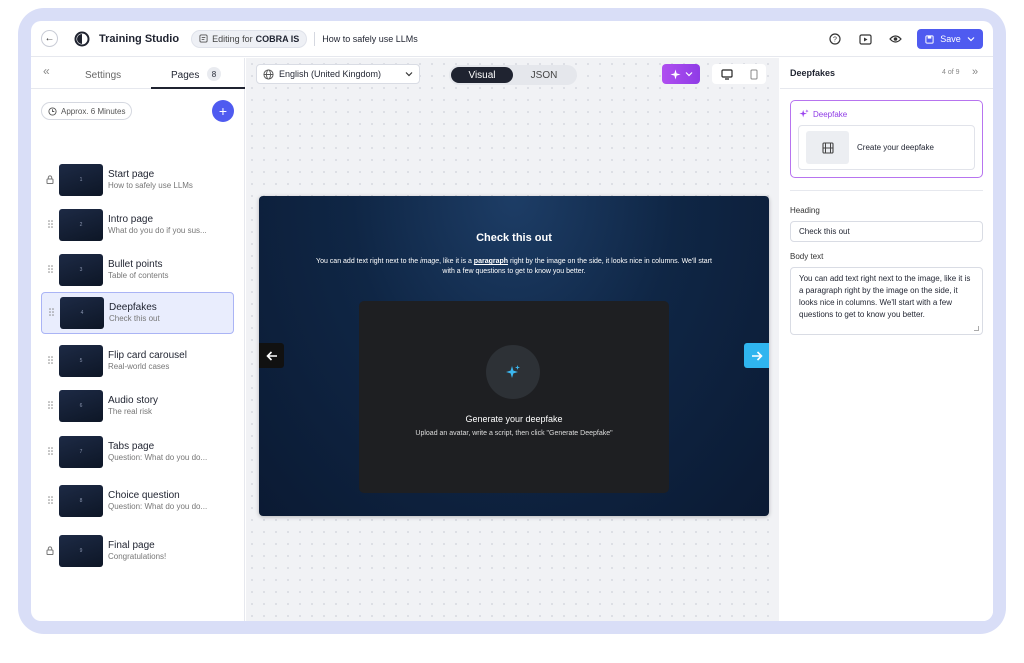 Image resolution: width=1024 pixels, height=663 pixels. What do you see at coordinates (168, 406) in the screenshot?
I see `page-text: Audio story The real risk` at bounding box center [168, 406].